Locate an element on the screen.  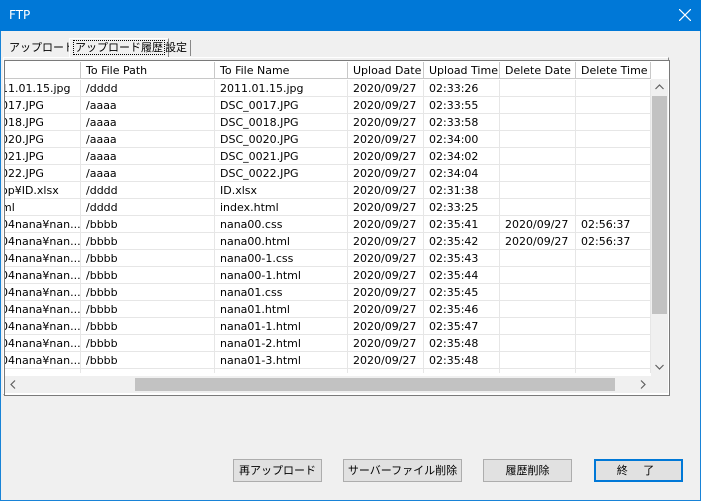
vertical-scrollbar is located at coordinates (659, 227).